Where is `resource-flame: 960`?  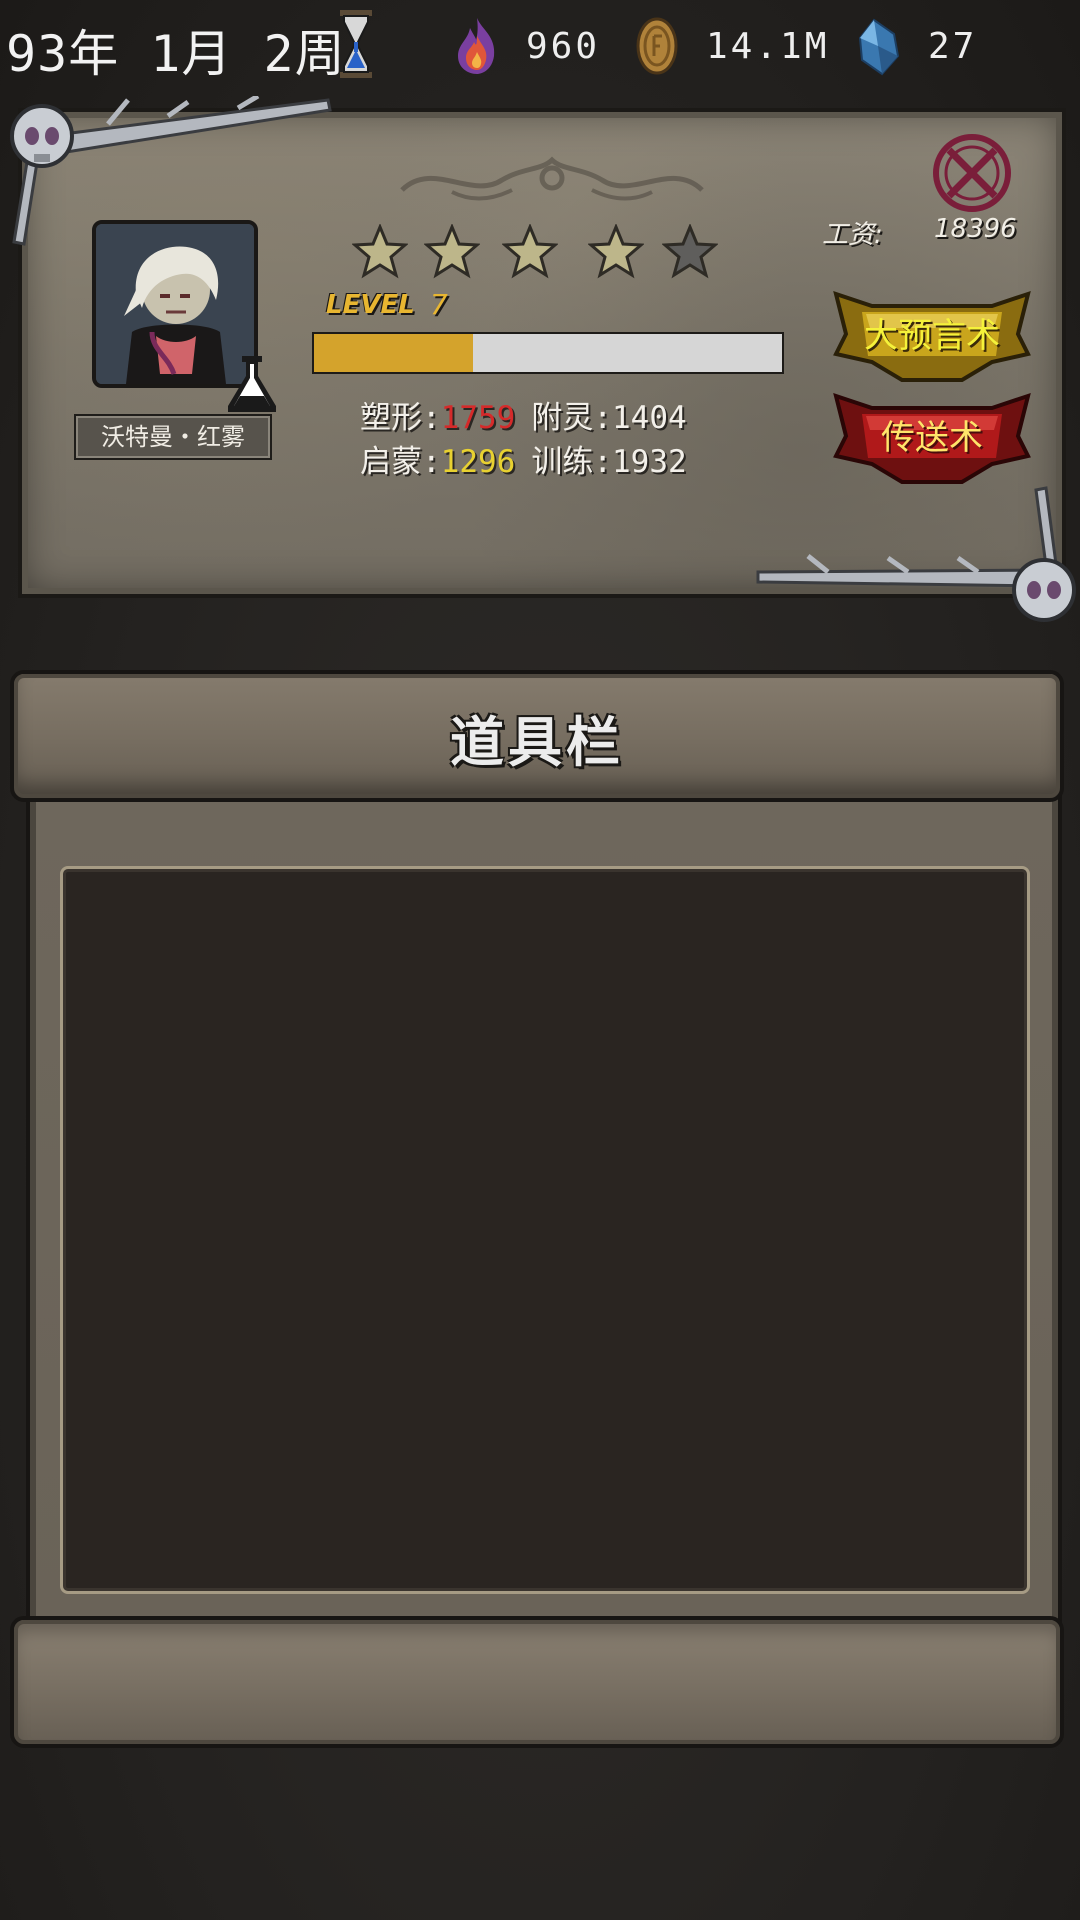 resource-flame: 960 is located at coordinates (526, 46).